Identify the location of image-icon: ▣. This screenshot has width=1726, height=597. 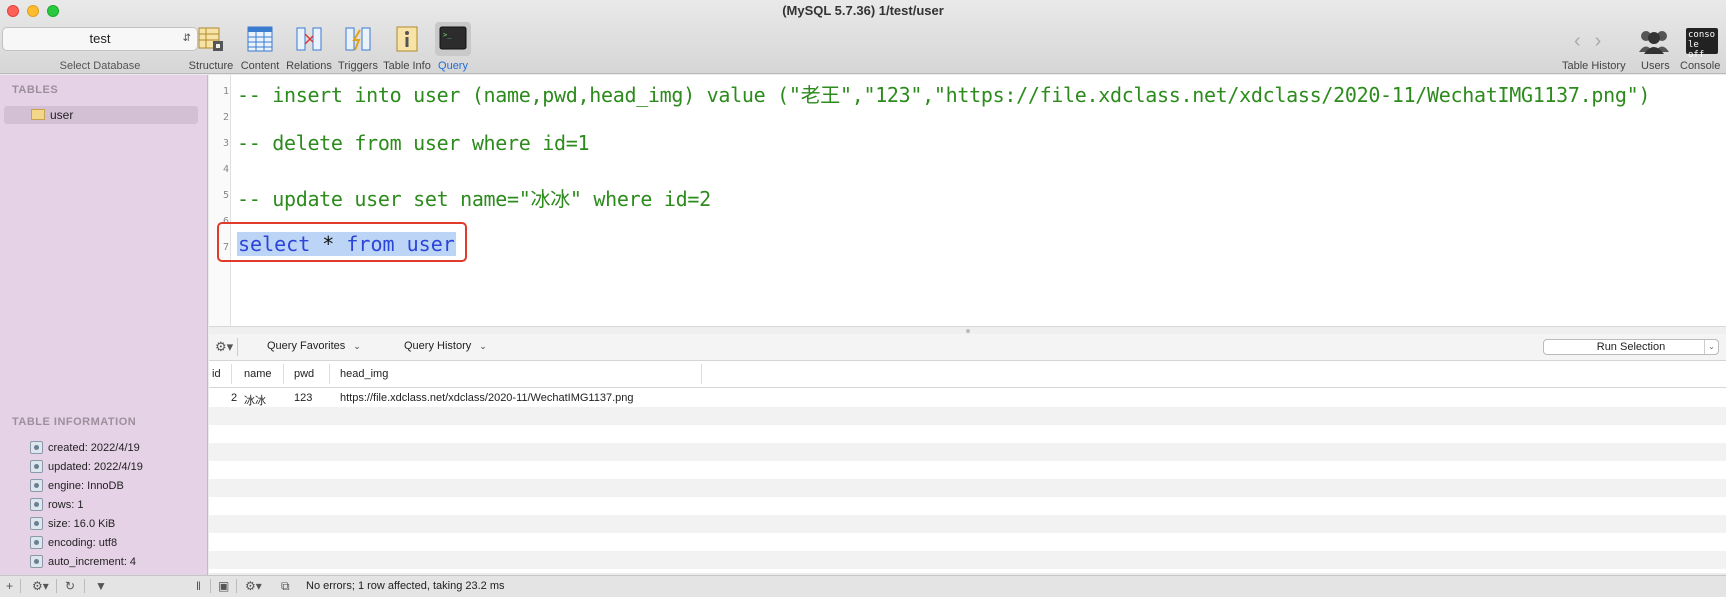
(223, 586).